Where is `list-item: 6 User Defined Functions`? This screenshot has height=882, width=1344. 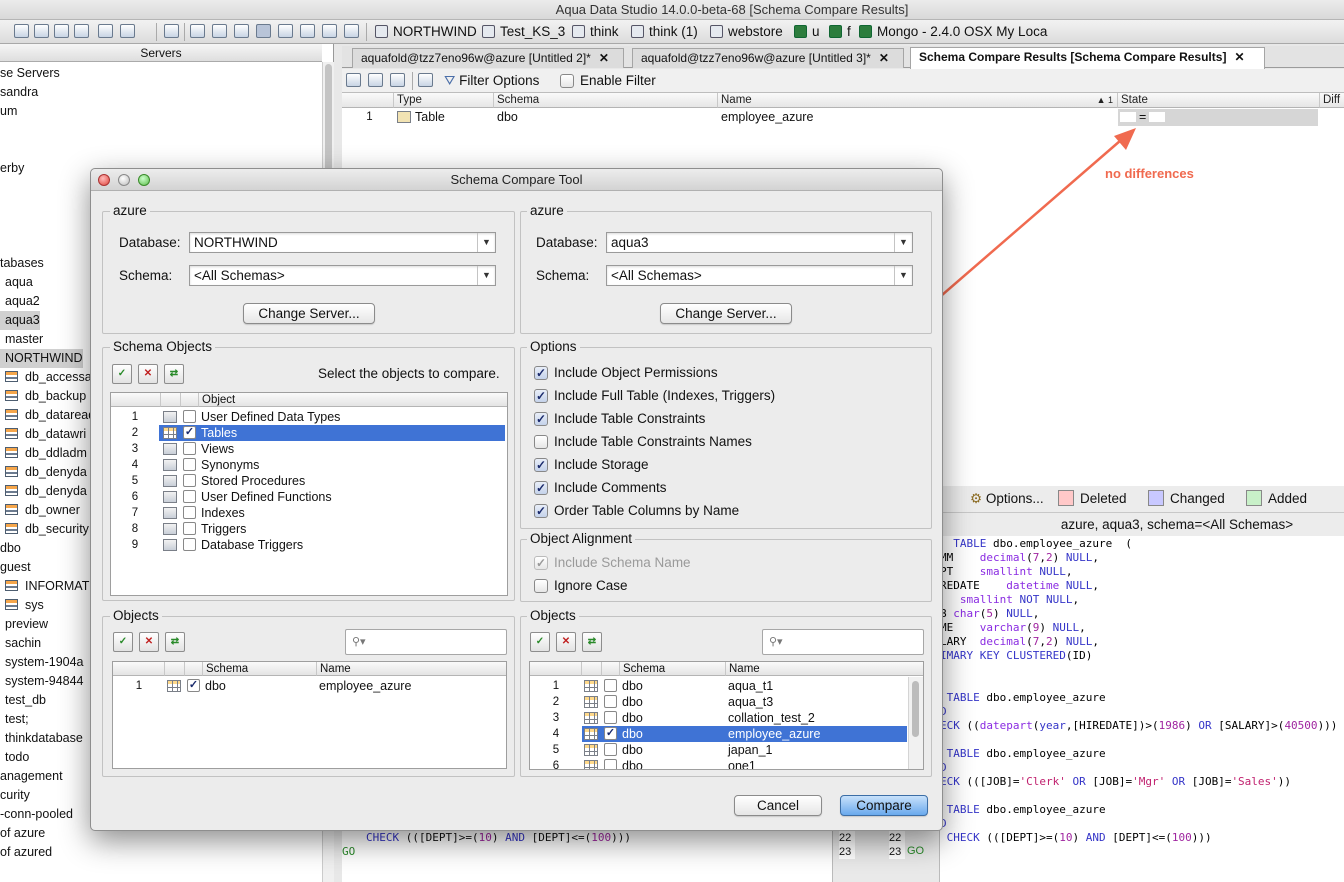
list-item: 6 User Defined Functions is located at coordinates (308, 497).